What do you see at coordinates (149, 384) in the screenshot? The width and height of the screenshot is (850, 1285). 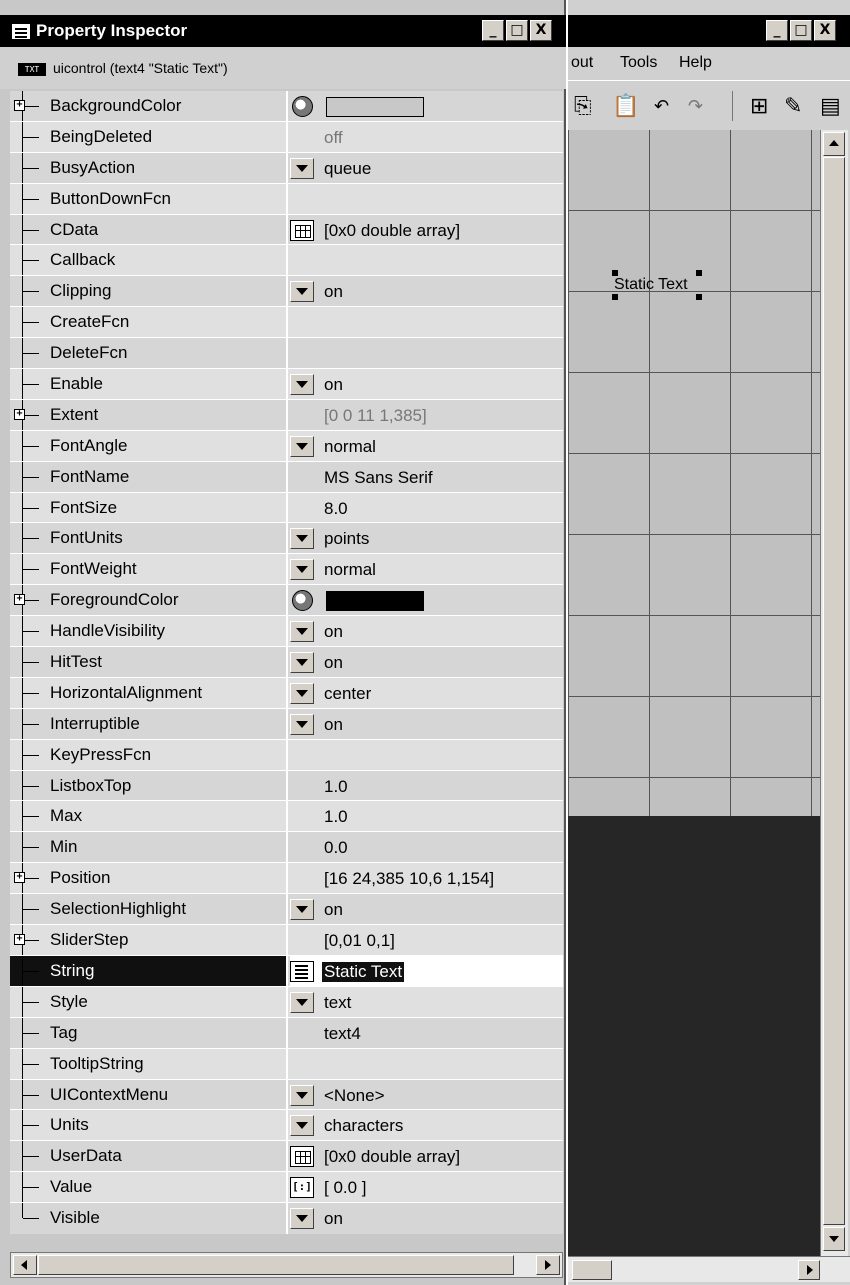 I see `property-name-cell: Enable` at bounding box center [149, 384].